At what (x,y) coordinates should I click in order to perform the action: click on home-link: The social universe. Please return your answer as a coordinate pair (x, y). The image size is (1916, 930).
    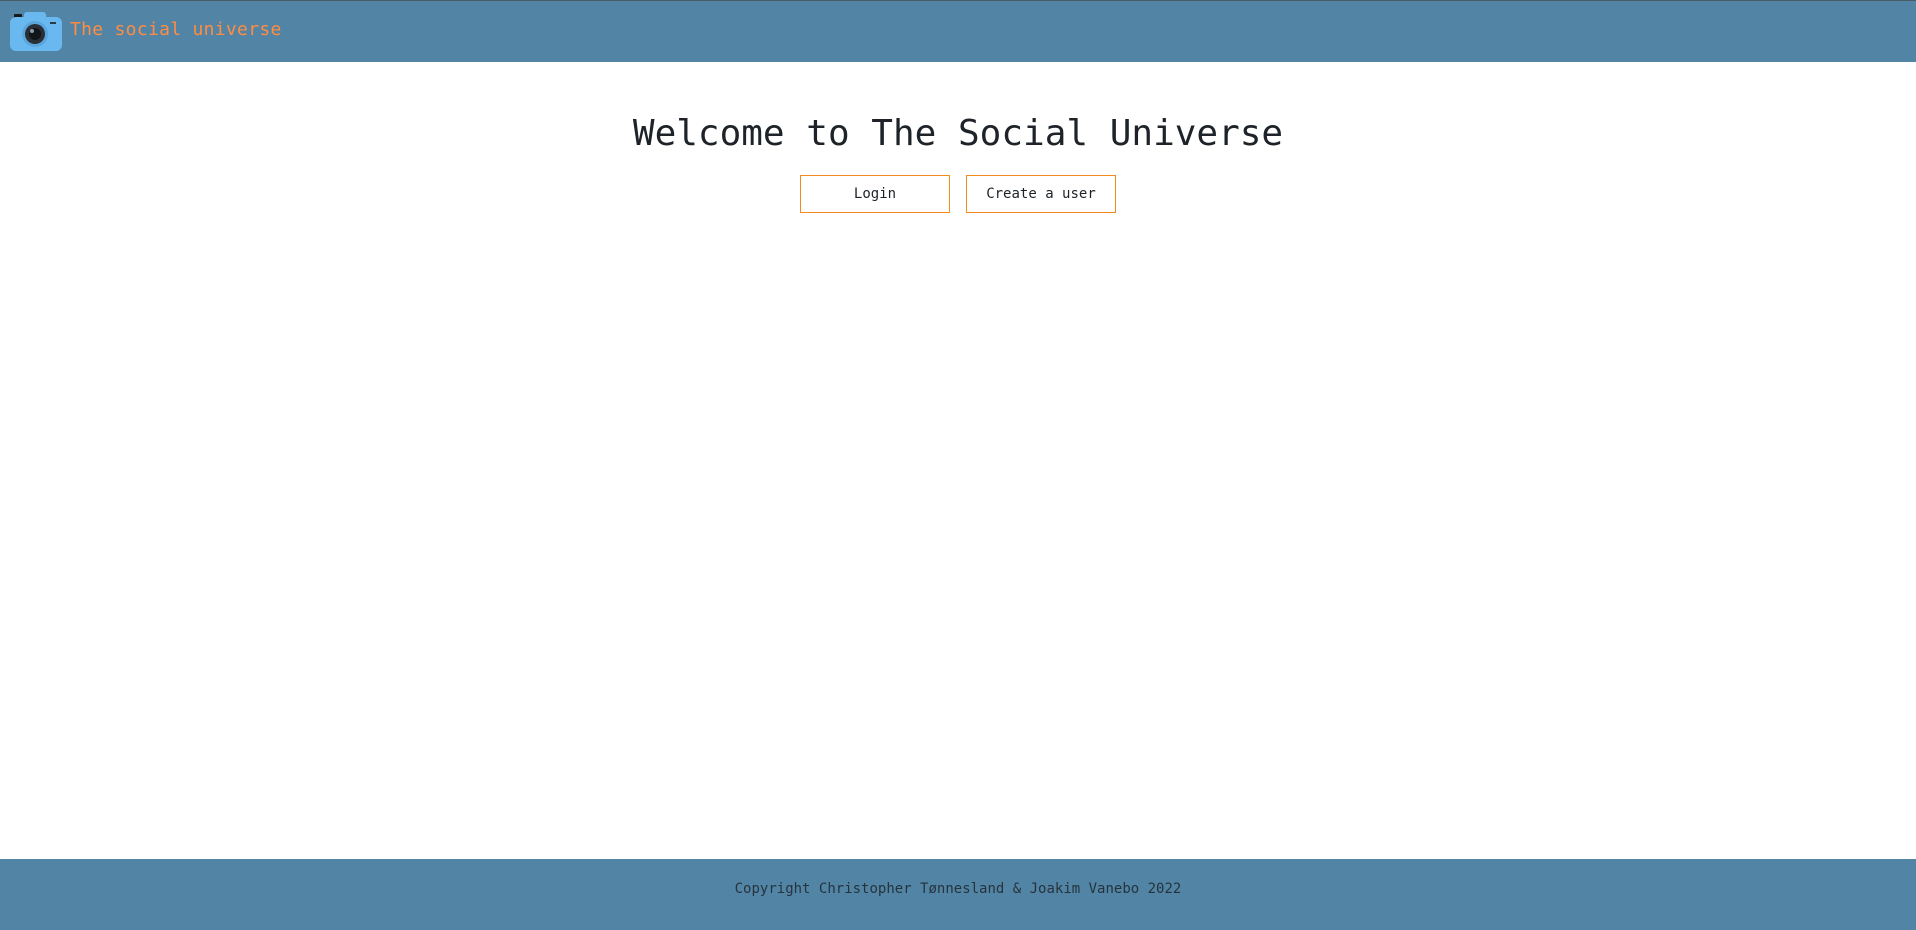
    Looking at the image, I should click on (146, 31).